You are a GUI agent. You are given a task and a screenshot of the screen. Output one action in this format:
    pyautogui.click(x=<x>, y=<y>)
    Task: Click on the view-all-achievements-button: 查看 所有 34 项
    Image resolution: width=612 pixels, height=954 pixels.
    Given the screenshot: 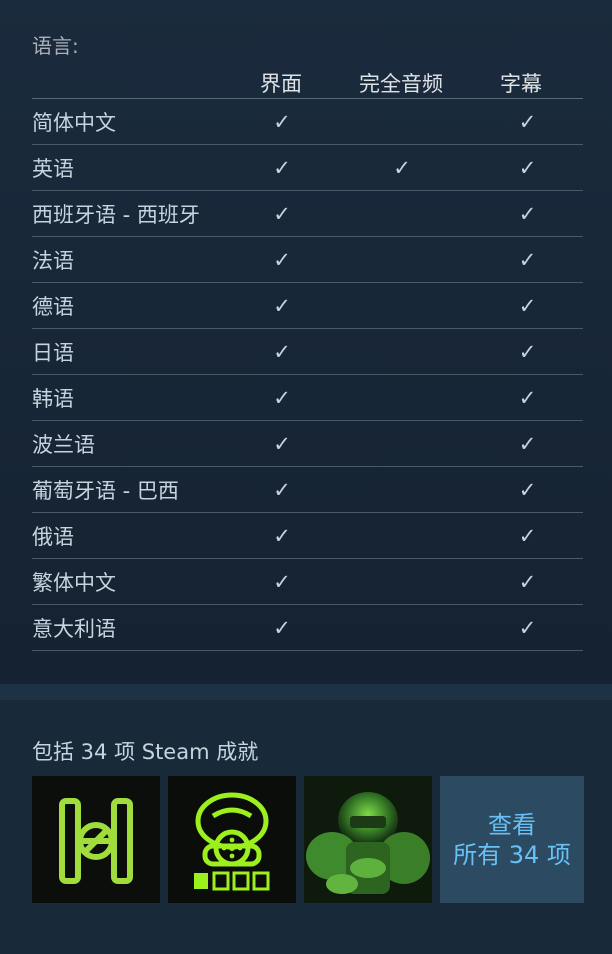 What is the action you would take?
    pyautogui.click(x=512, y=839)
    